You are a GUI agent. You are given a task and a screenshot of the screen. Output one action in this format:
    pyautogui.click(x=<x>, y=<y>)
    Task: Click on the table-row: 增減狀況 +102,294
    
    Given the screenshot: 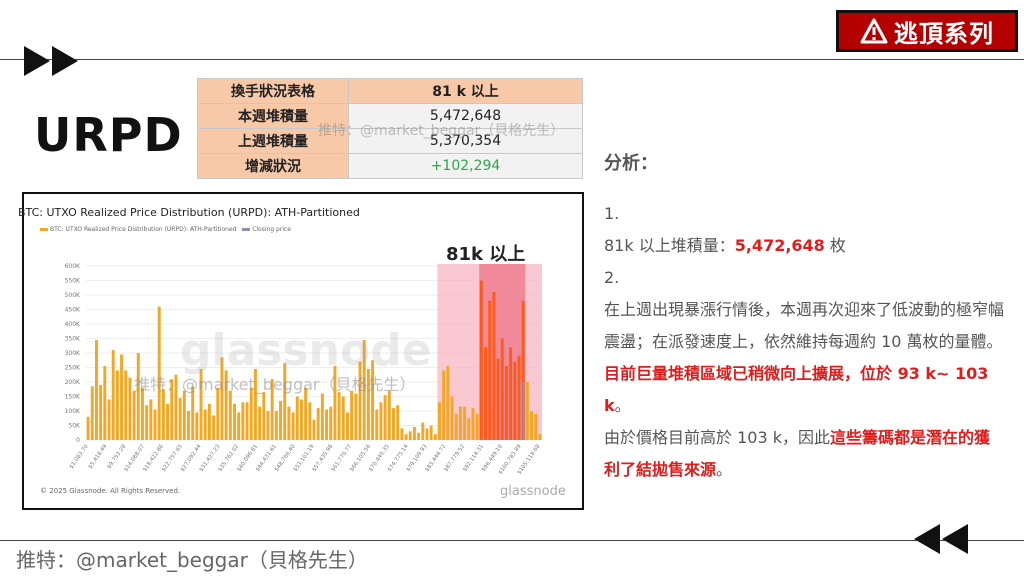 What is the action you would take?
    pyautogui.click(x=390, y=166)
    